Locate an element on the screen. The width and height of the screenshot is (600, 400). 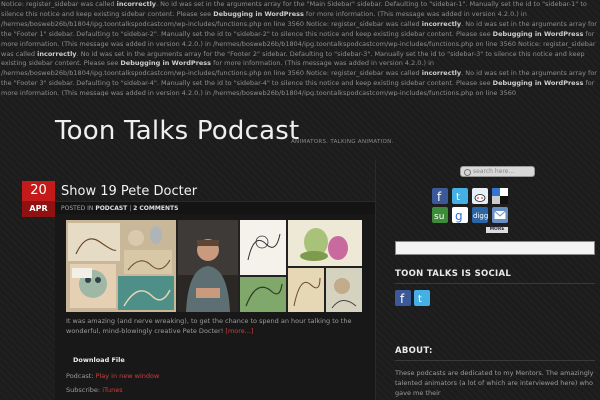
podcast-line: Podcast: Play in new window is located at coordinates (112, 376).